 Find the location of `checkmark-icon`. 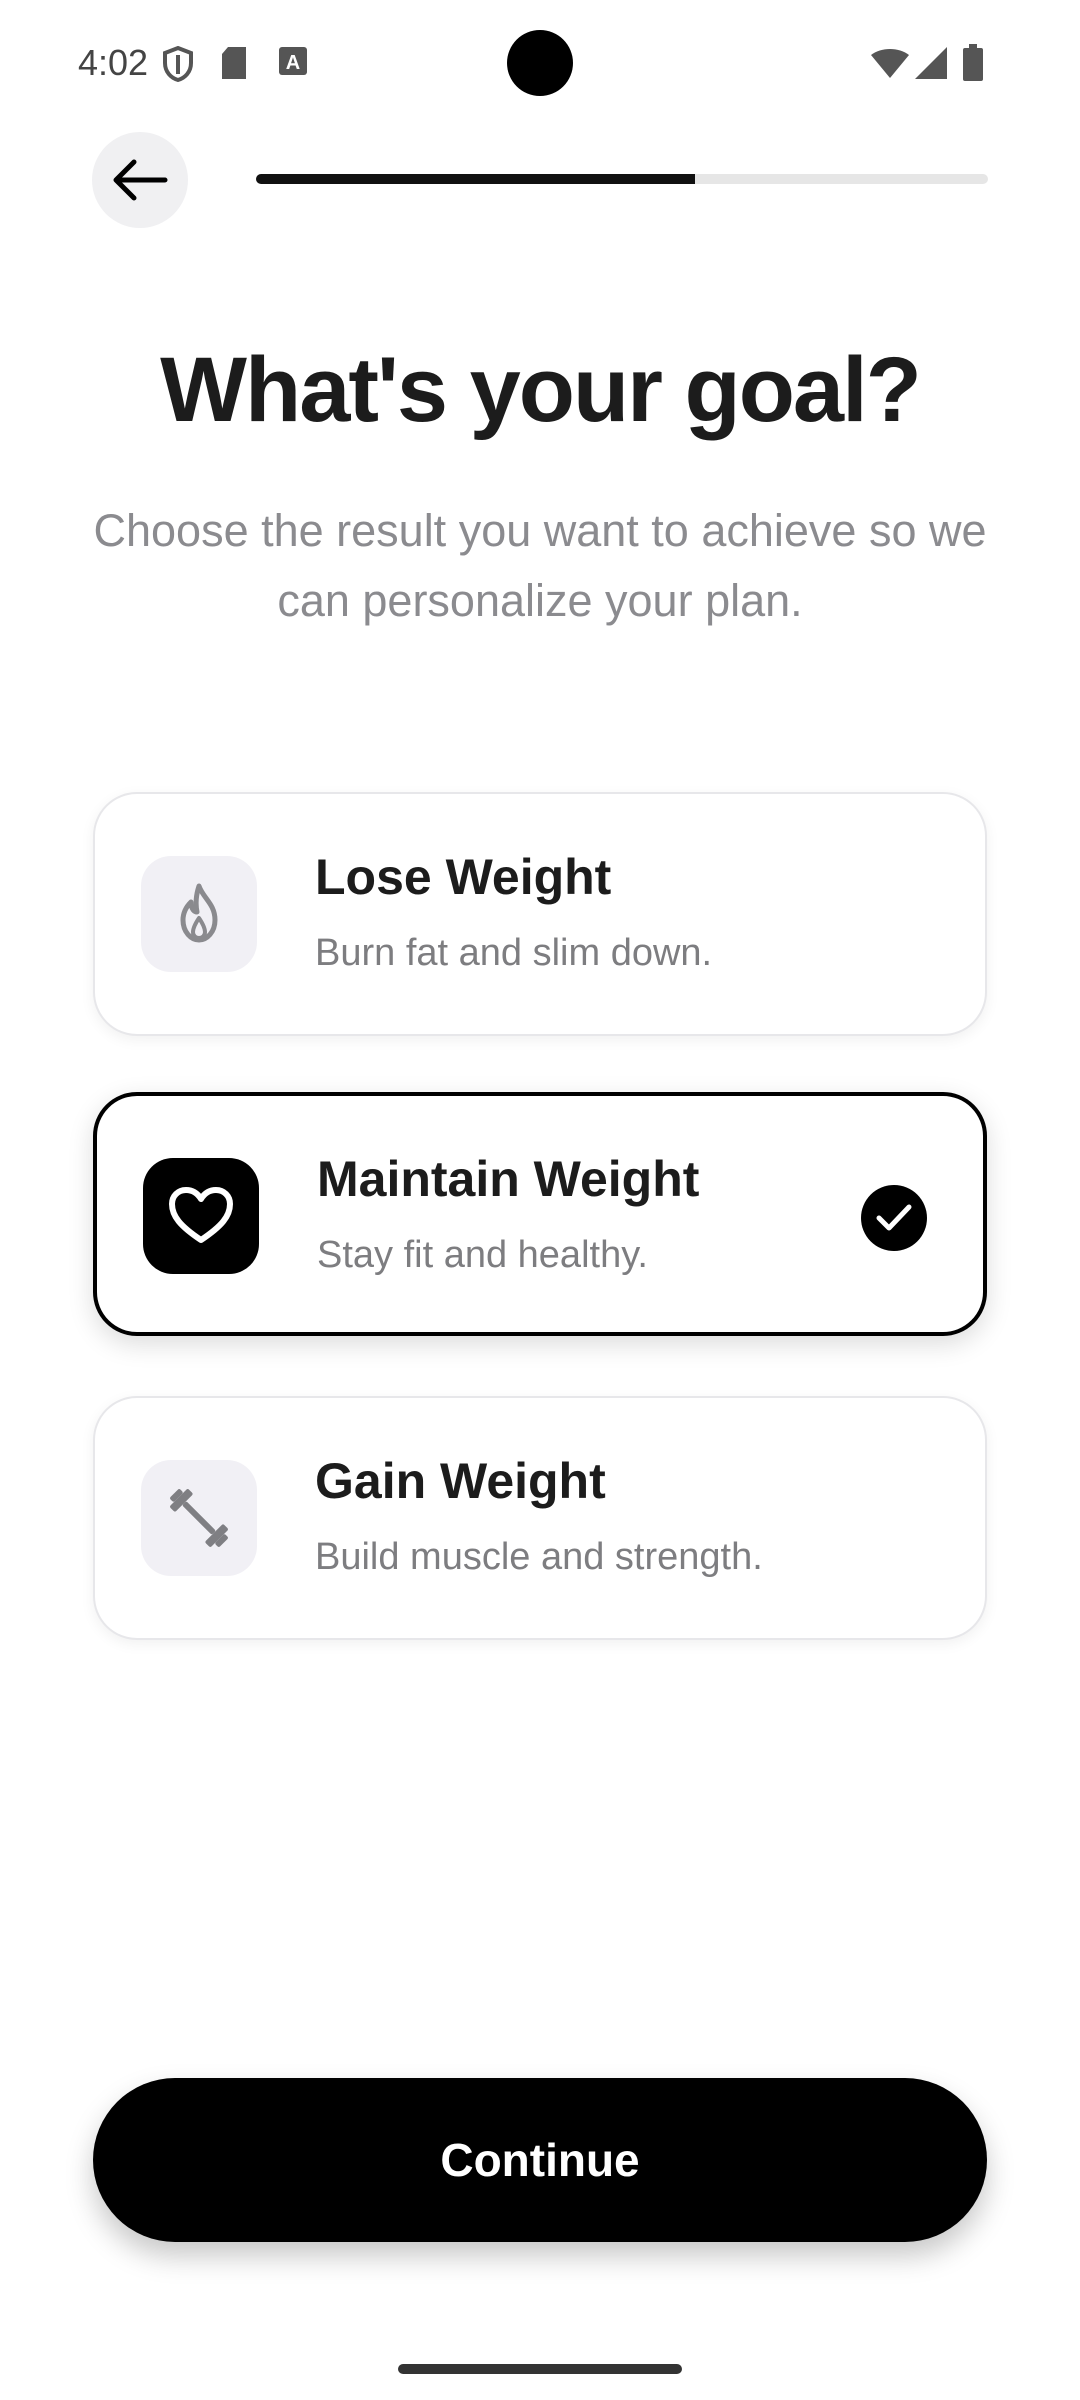

checkmark-icon is located at coordinates (894, 1217).